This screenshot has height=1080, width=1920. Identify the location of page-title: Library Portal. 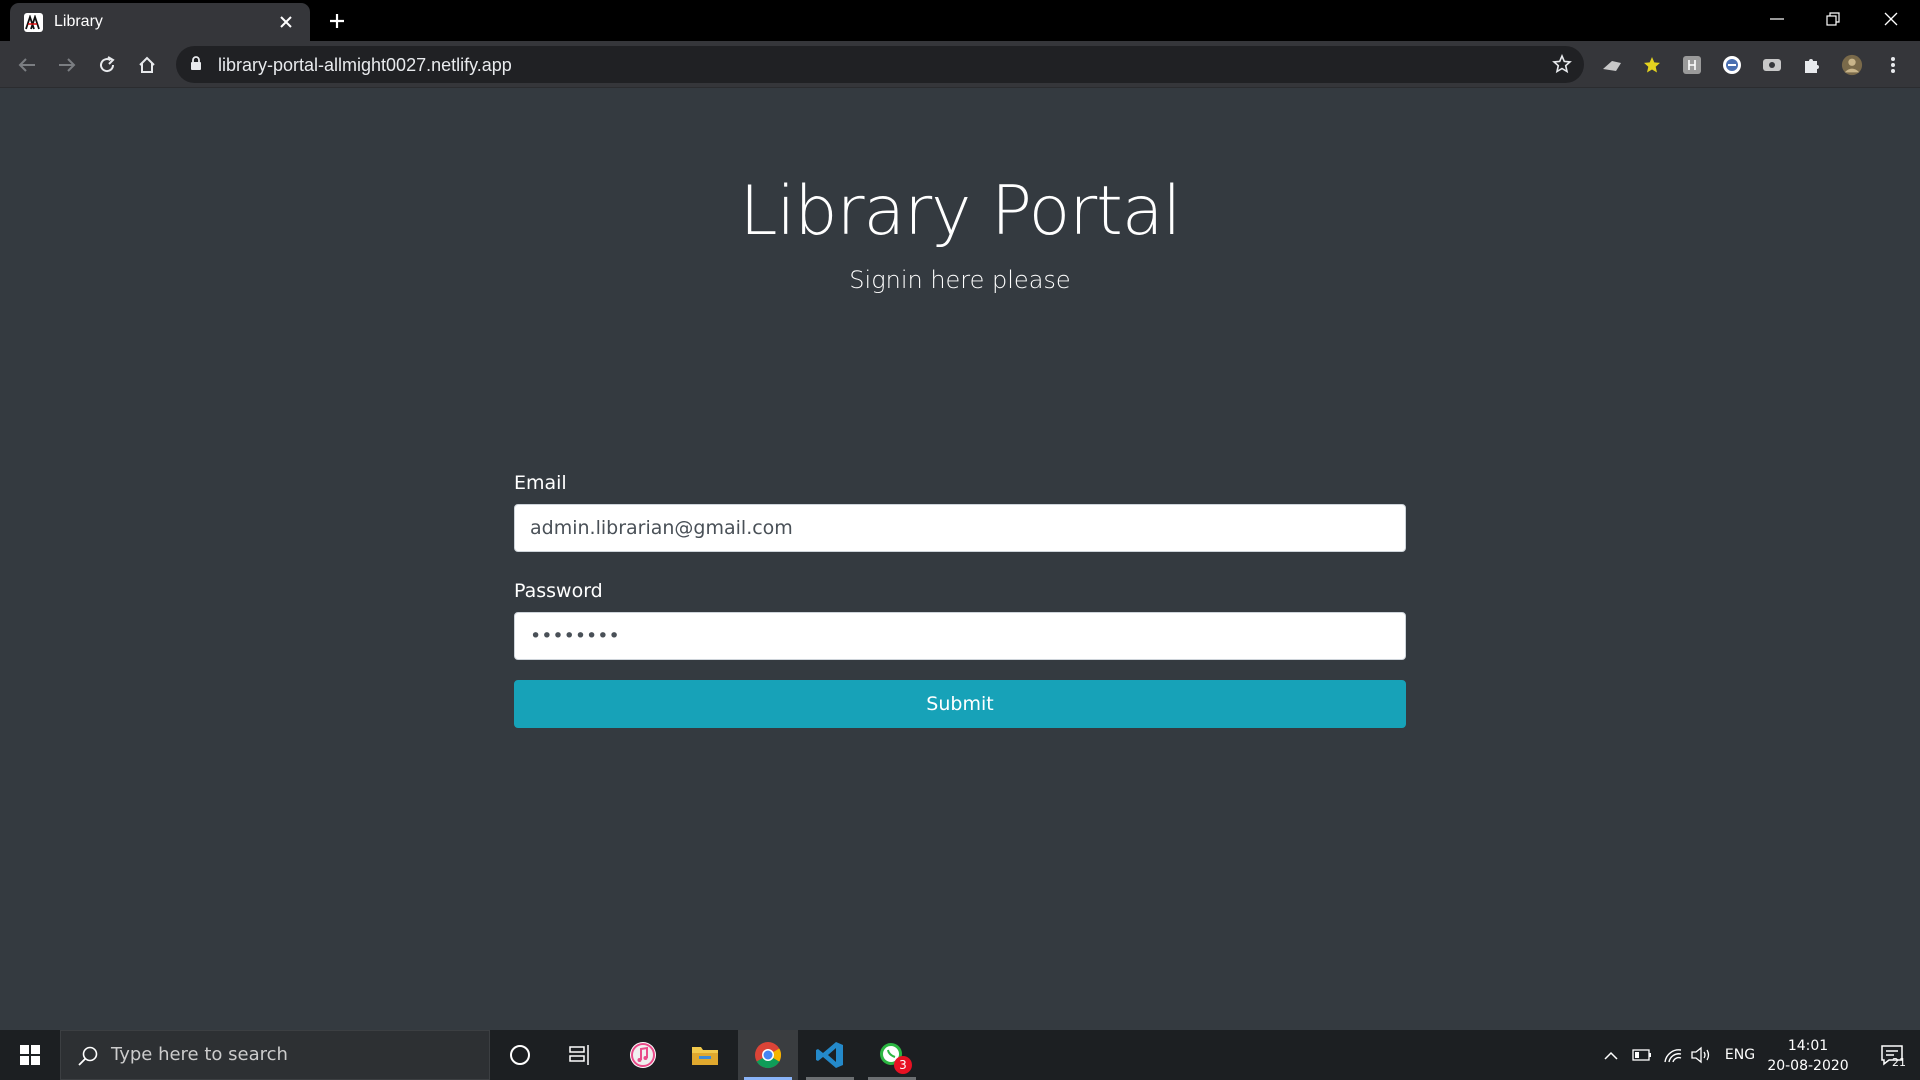
(960, 211).